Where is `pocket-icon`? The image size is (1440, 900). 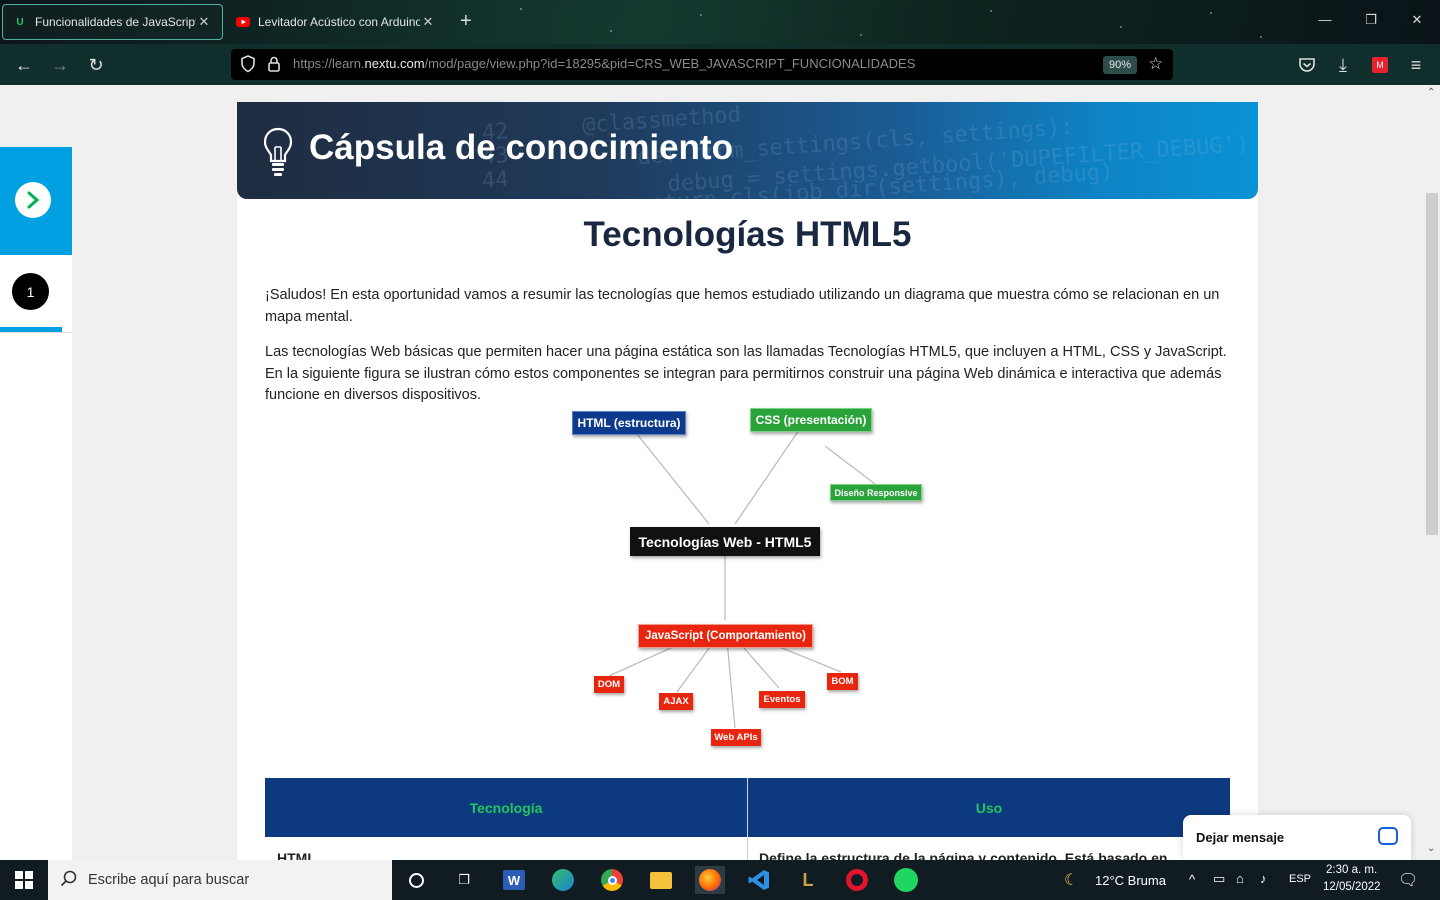
pocket-icon is located at coordinates (1307, 65).